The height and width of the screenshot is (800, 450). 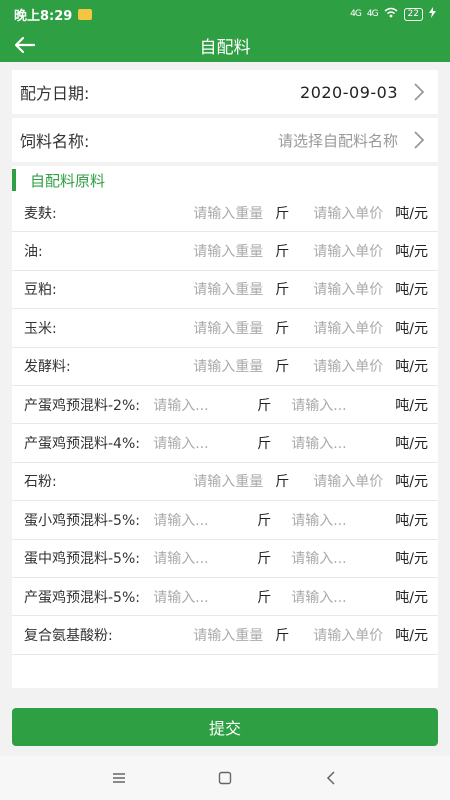 I want to click on menu-icon, so click(x=119, y=778).